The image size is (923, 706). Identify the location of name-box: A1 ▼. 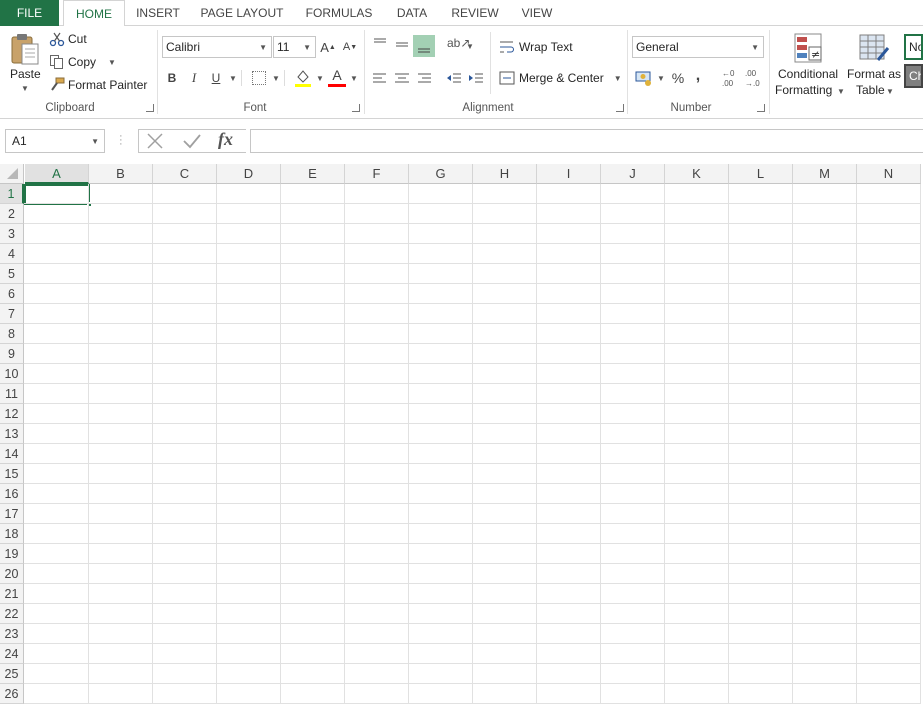
(55, 141).